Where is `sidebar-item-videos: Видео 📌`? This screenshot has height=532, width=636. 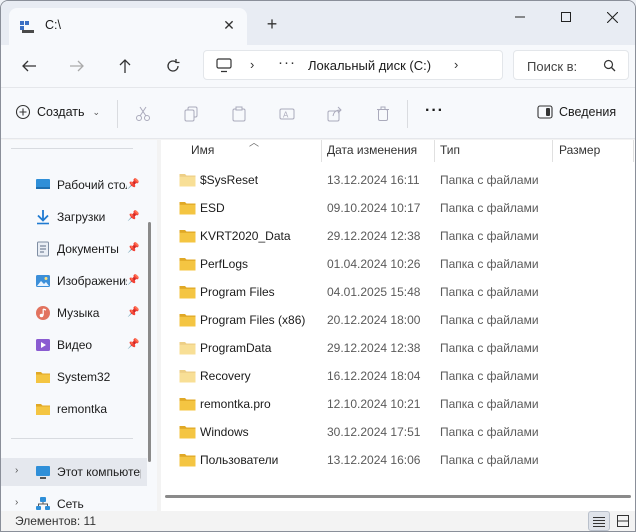 sidebar-item-videos: Видео 📌 is located at coordinates (74, 345).